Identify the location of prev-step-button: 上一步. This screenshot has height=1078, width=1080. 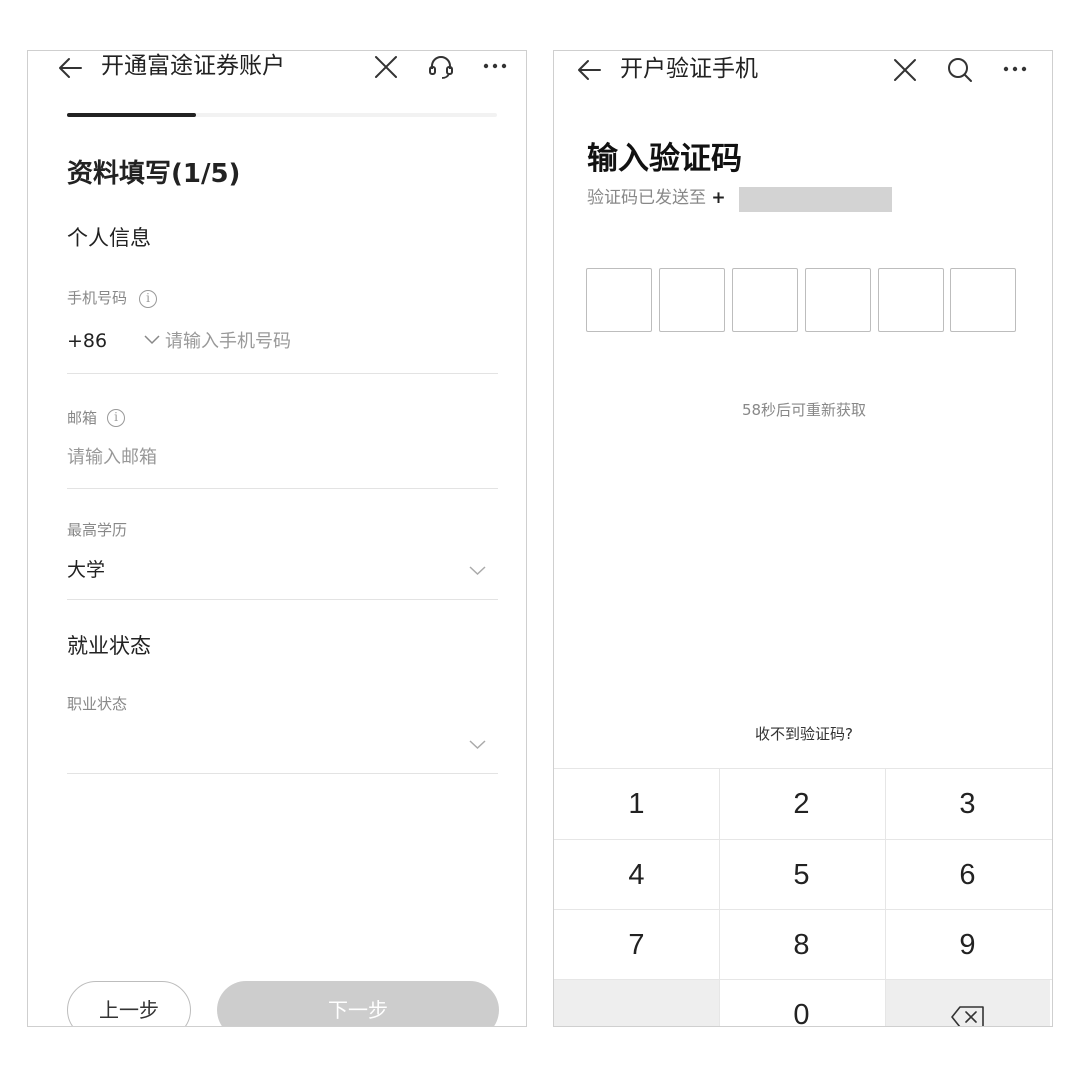
(129, 1003).